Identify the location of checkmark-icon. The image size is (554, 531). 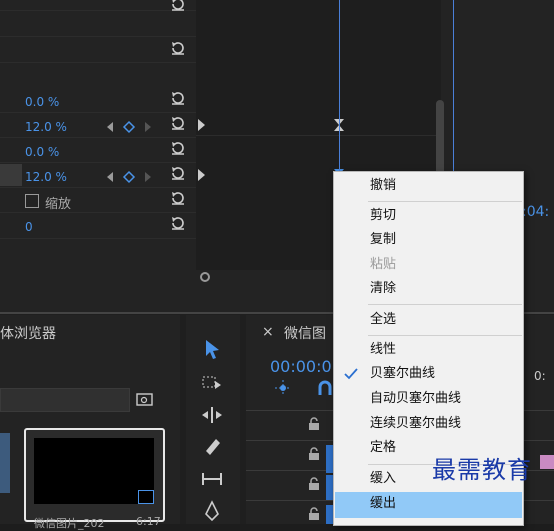
(351, 374).